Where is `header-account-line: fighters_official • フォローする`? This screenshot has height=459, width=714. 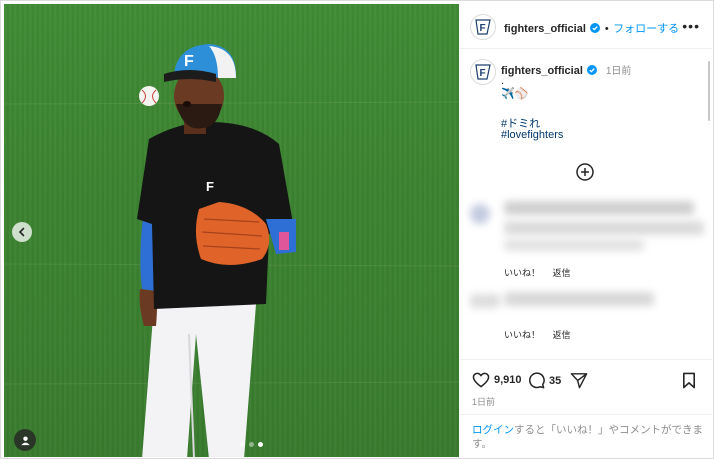
header-account-line: fighters_official • フォローする is located at coordinates (591, 28).